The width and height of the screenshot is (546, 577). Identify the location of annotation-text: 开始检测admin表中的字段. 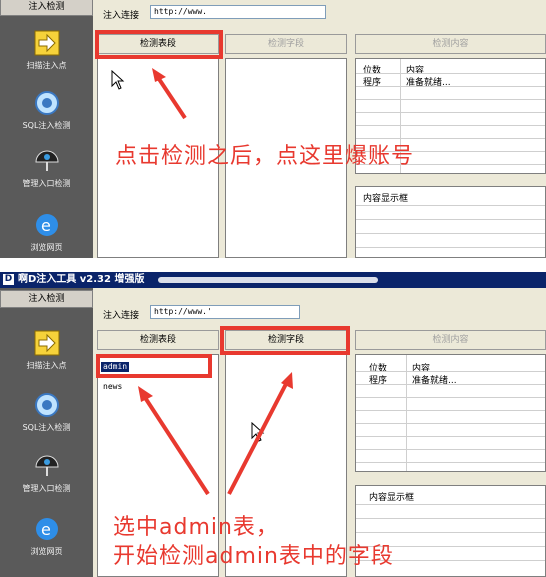
(253, 556).